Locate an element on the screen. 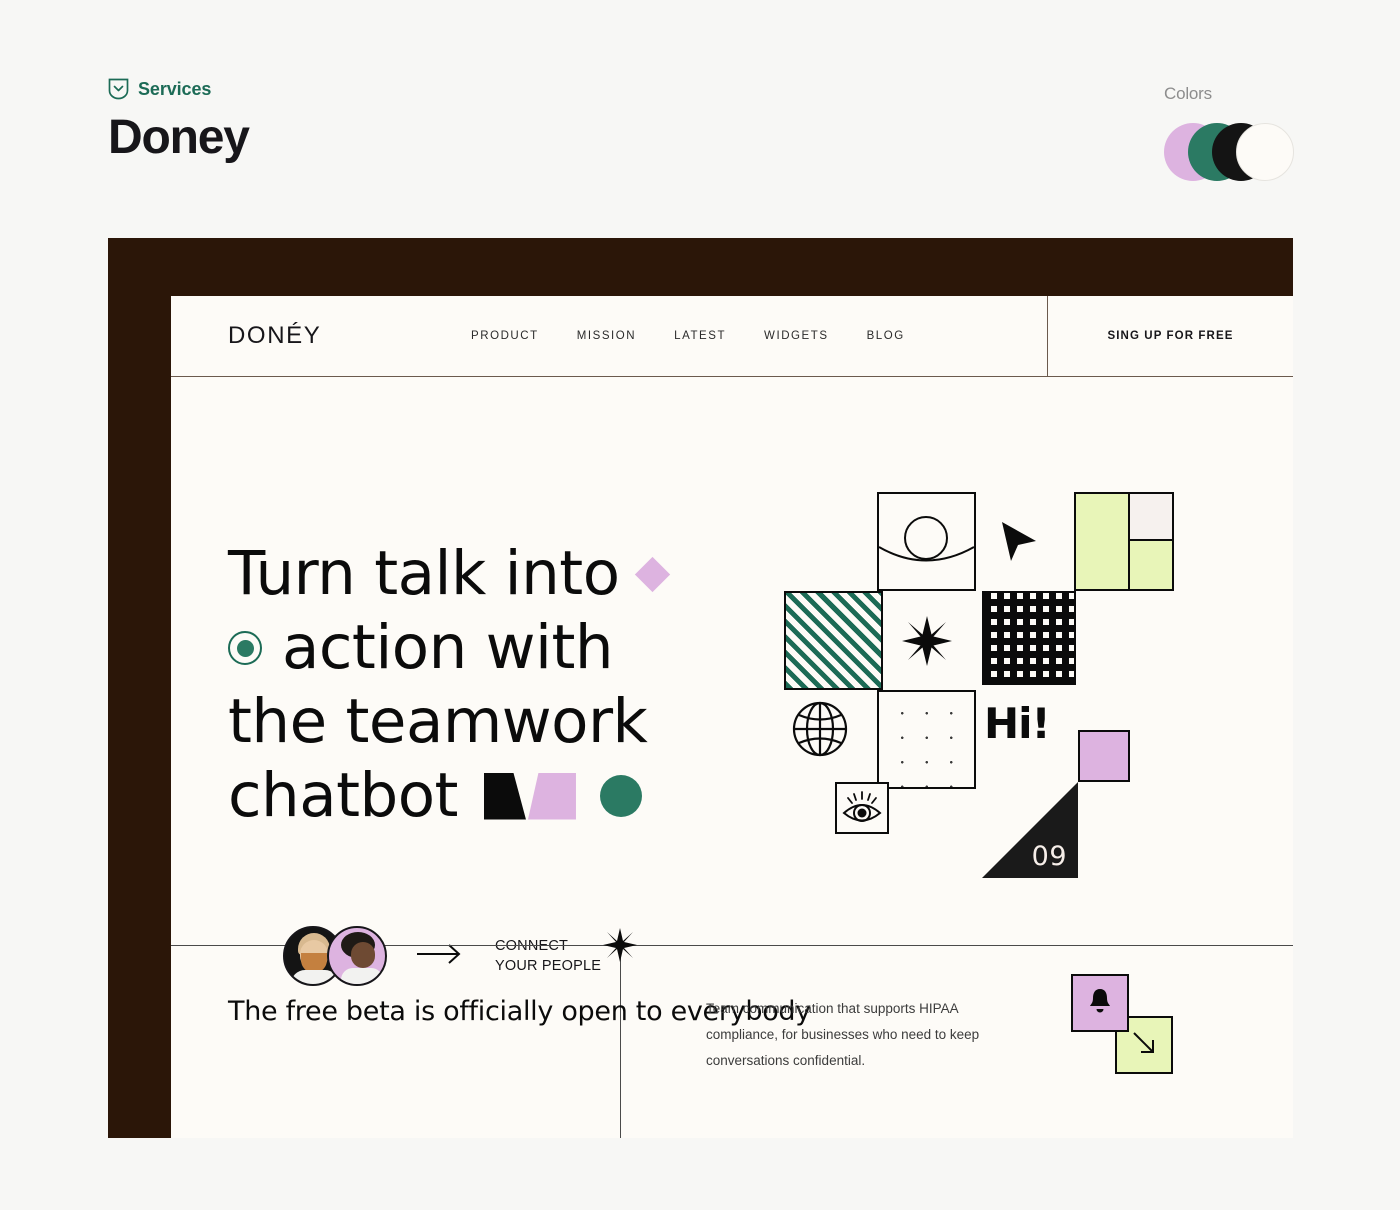 This screenshot has width=1400, height=1210. nav-item-mission: MISSION is located at coordinates (606, 336).